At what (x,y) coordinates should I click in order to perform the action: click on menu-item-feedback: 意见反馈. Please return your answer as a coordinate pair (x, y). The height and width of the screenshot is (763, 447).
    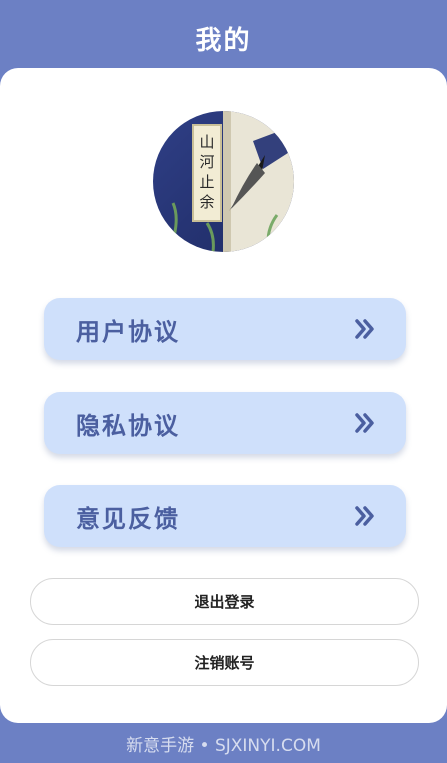
    Looking at the image, I should click on (225, 516).